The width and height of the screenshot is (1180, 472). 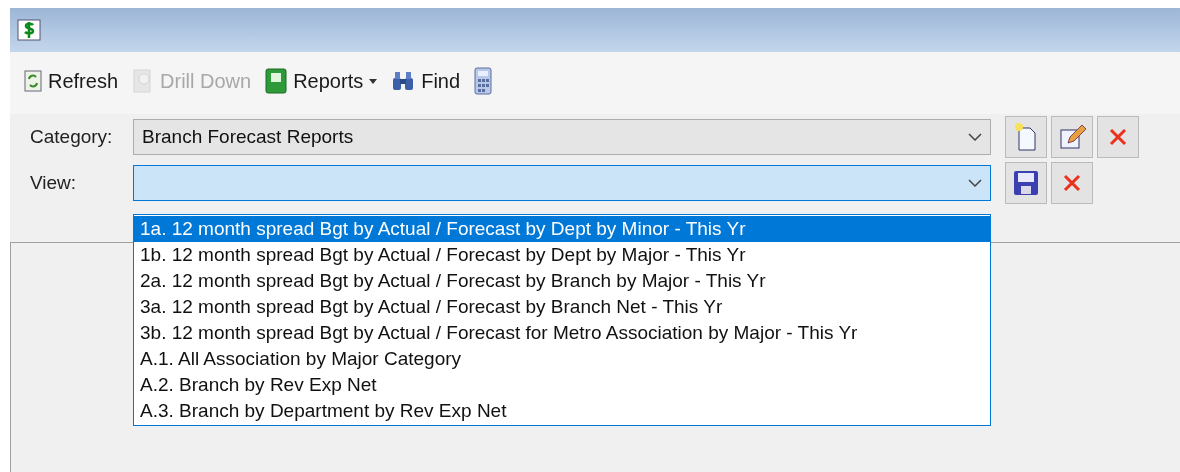 What do you see at coordinates (562, 137) in the screenshot?
I see `category-dropdown: Branch Forecast Reports` at bounding box center [562, 137].